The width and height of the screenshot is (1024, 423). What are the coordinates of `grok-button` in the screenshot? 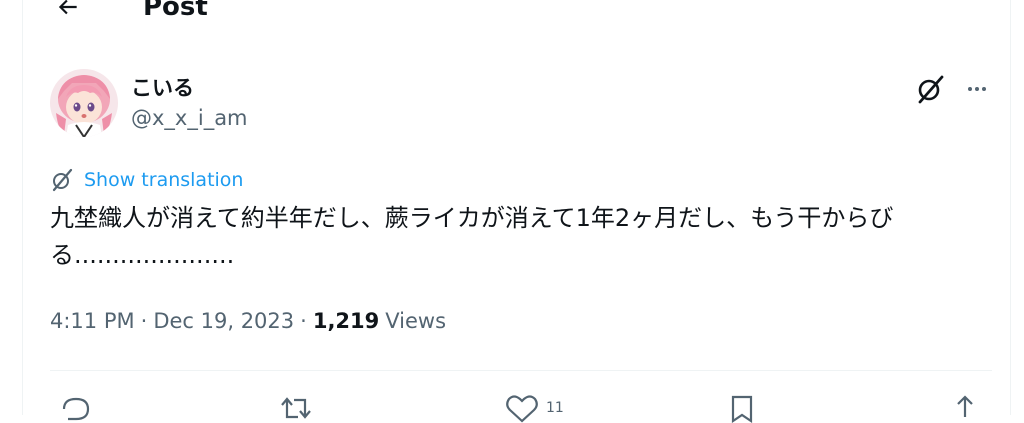 It's located at (930, 89).